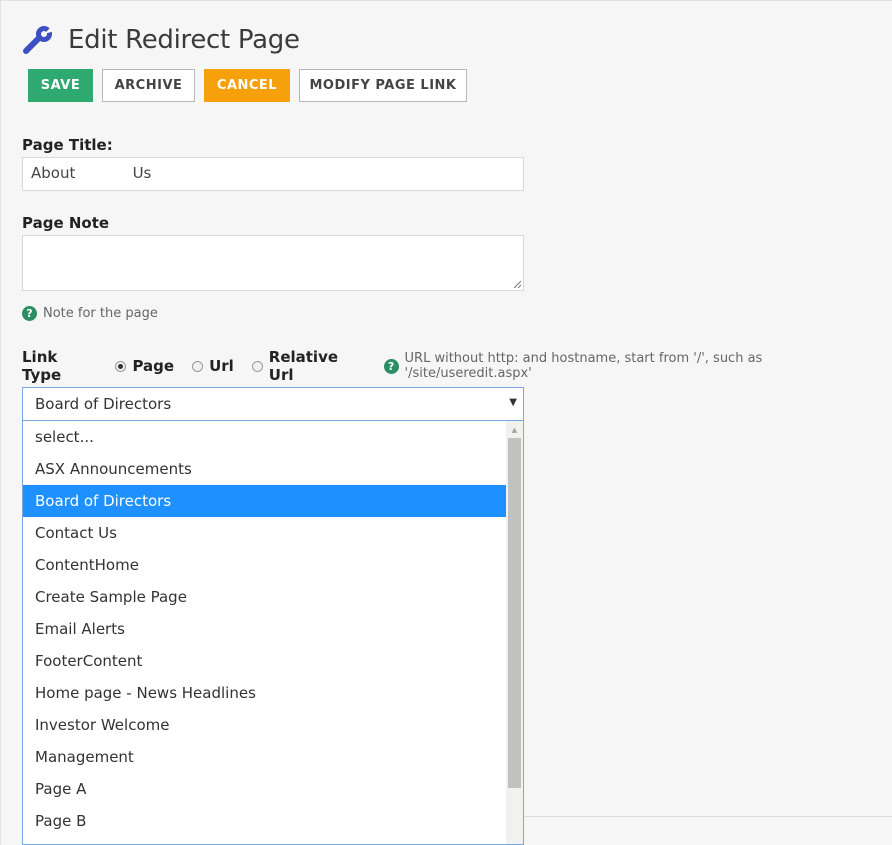 This screenshot has width=892, height=845. I want to click on page-header: Edit Redirect Page, so click(161, 40).